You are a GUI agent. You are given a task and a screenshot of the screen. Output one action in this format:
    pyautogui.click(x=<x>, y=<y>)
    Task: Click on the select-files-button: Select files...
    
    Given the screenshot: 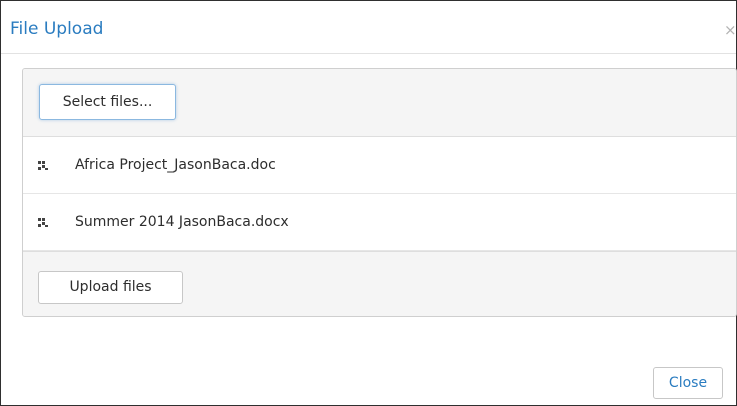 What is the action you would take?
    pyautogui.click(x=107, y=102)
    